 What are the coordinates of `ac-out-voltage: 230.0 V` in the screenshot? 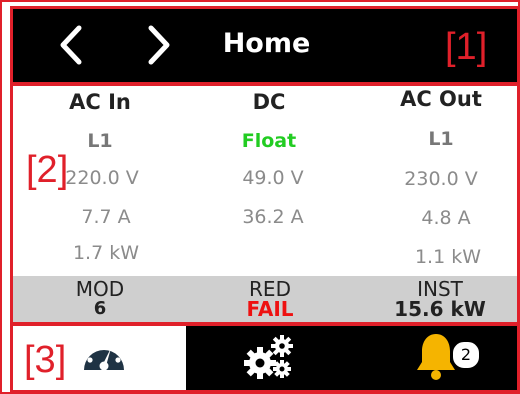 It's located at (441, 179).